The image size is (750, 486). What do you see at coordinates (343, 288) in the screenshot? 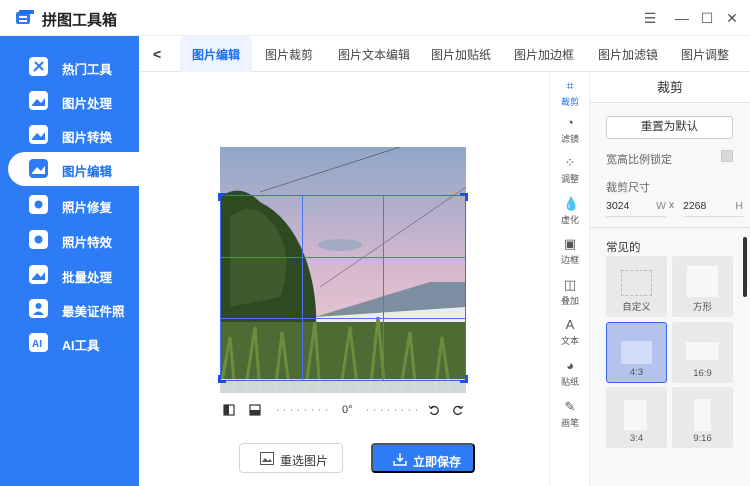
I see `crop-frame` at bounding box center [343, 288].